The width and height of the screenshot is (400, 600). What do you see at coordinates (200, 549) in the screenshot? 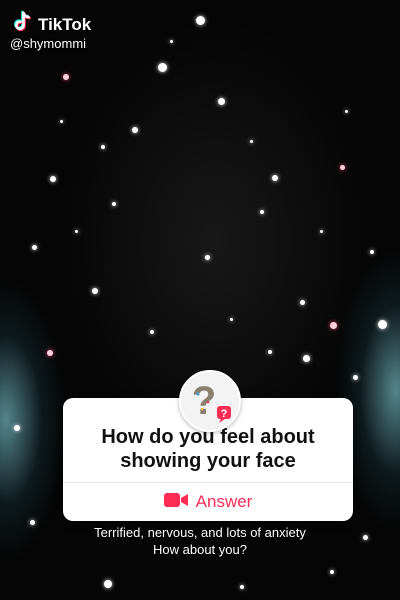
I see `caption-line-2: How about you?` at bounding box center [200, 549].